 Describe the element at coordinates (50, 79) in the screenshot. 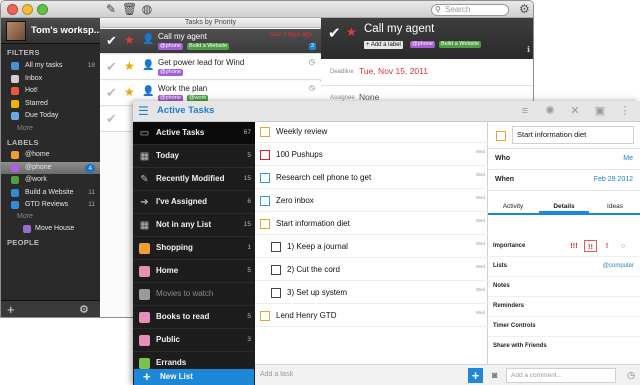

I see `sidebar-item-filter: Inbox` at that location.